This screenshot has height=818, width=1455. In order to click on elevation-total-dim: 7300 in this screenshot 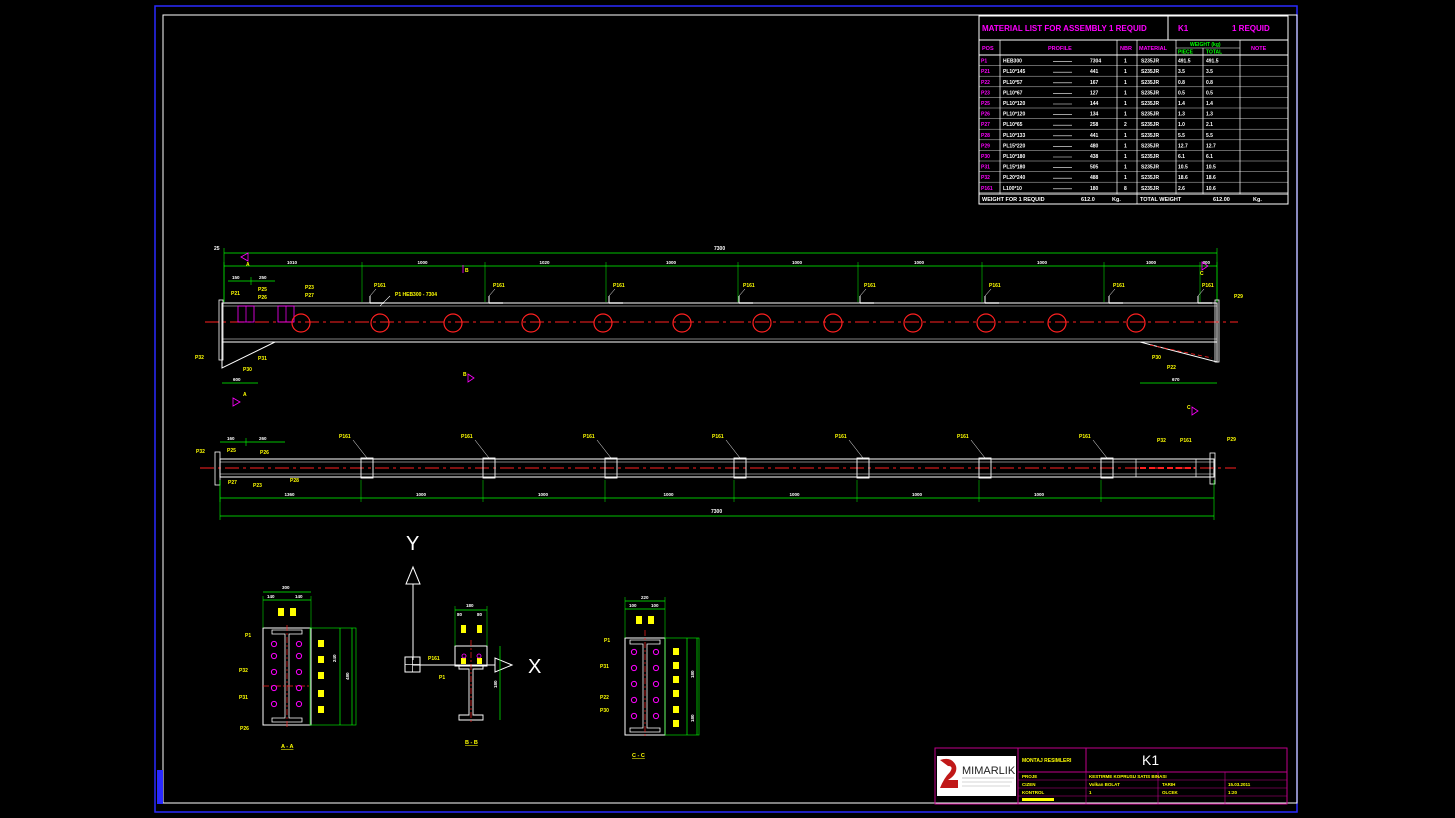, I will do `click(719, 249)`.